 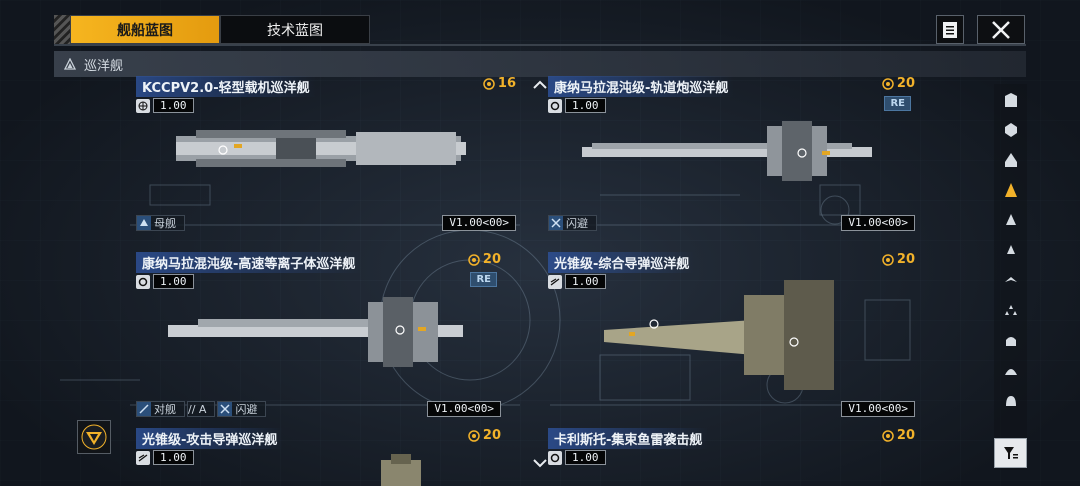 I want to click on sidebar-item-squad, so click(x=1010, y=310).